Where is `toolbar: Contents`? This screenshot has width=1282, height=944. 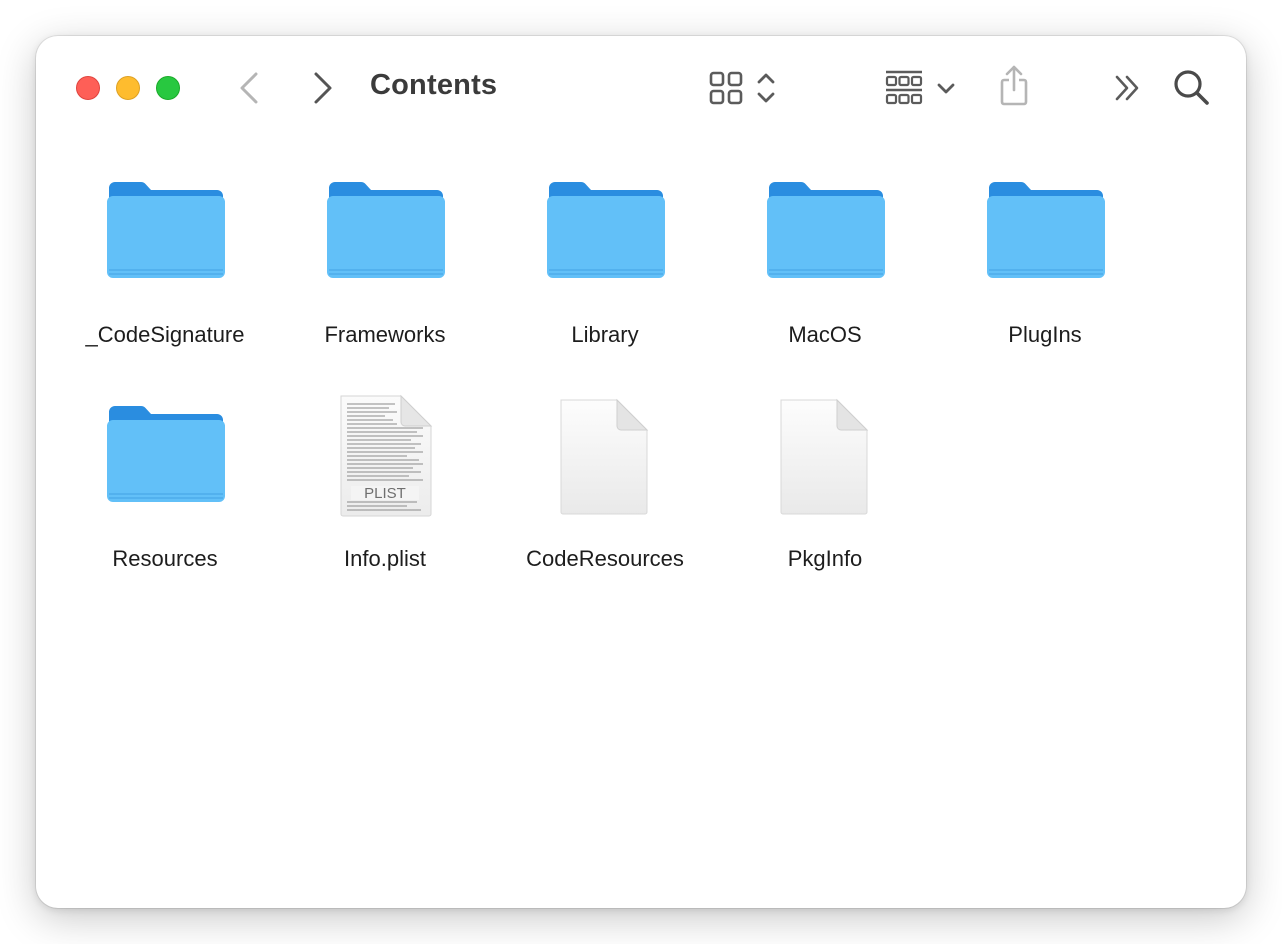 toolbar: Contents is located at coordinates (641, 88).